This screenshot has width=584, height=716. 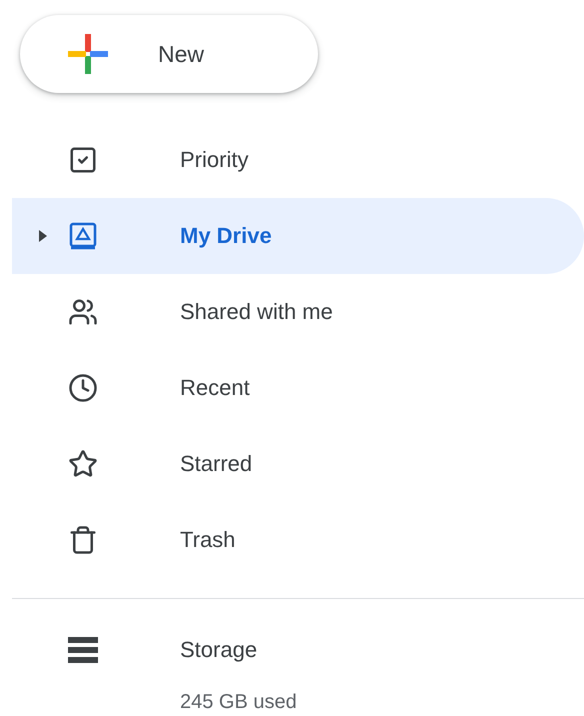 What do you see at coordinates (83, 160) in the screenshot?
I see `checkbox-icon` at bounding box center [83, 160].